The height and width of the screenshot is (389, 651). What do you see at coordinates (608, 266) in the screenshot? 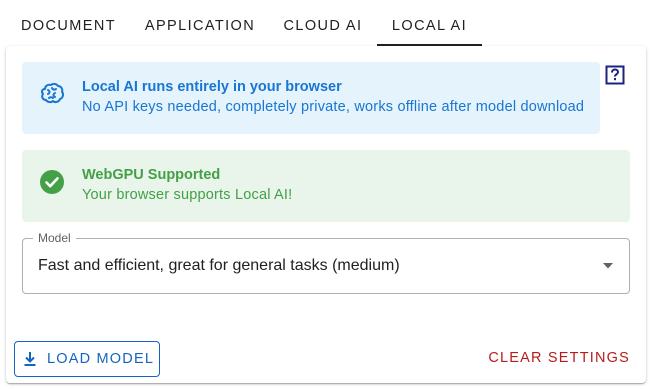
I see `dropdown-arrow-icon` at bounding box center [608, 266].